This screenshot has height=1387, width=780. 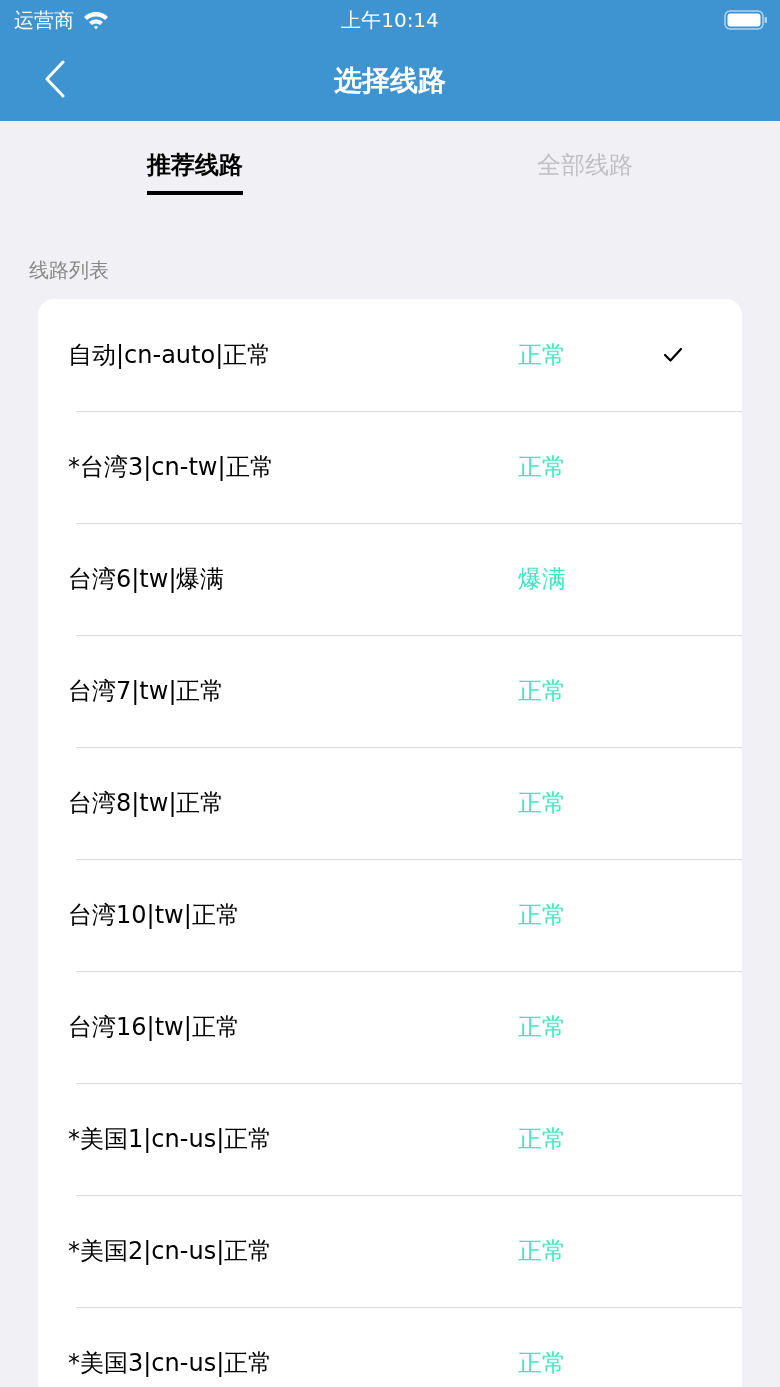 What do you see at coordinates (69, 270) in the screenshot?
I see `section-title: 线路列表` at bounding box center [69, 270].